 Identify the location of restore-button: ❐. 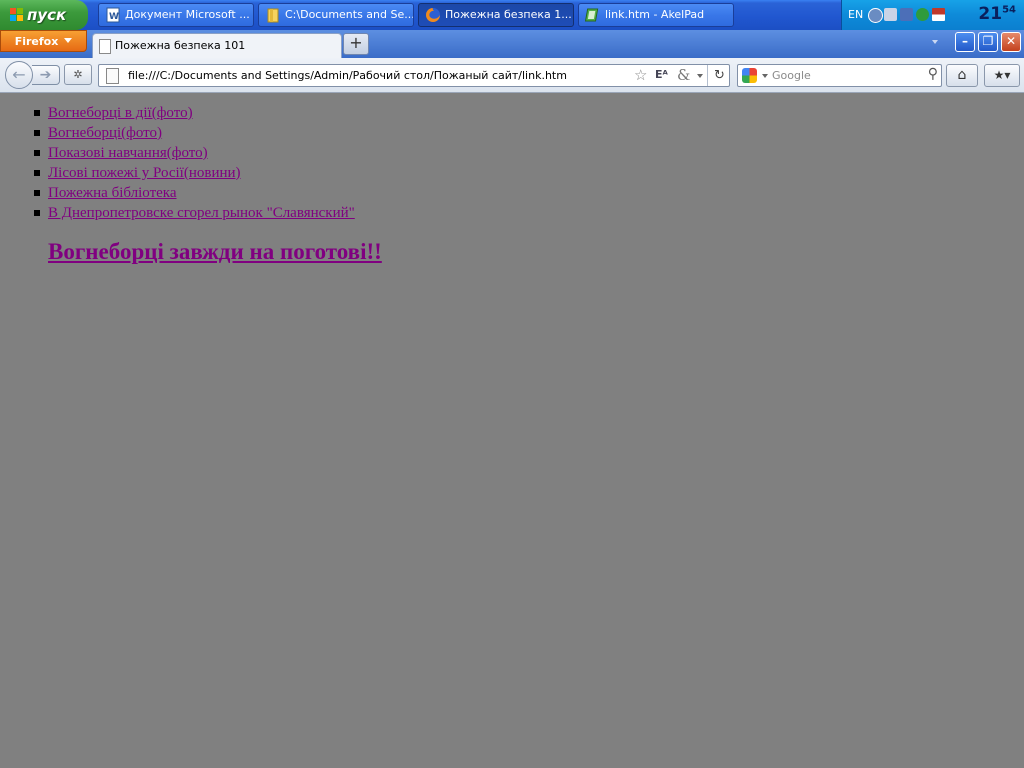
(988, 42).